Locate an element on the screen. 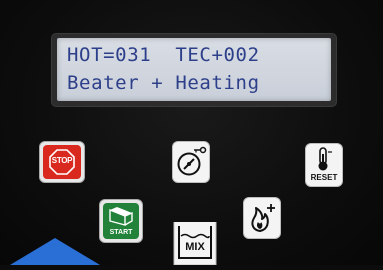  start-button: START is located at coordinates (121, 221).